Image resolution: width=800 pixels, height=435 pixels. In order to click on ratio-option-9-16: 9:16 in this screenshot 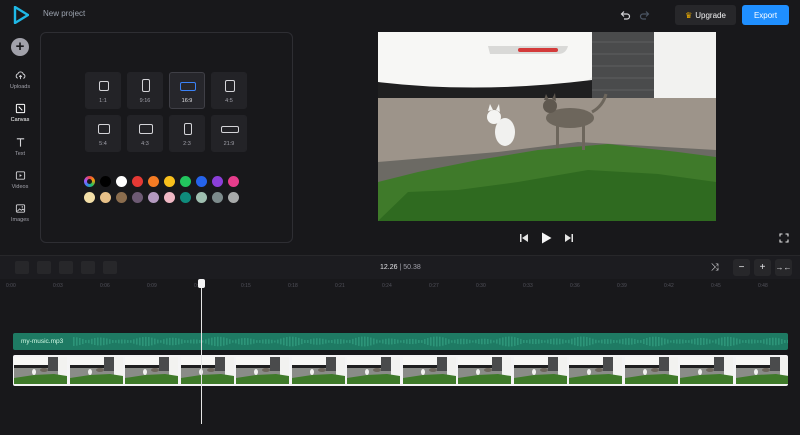, I will do `click(145, 90)`.